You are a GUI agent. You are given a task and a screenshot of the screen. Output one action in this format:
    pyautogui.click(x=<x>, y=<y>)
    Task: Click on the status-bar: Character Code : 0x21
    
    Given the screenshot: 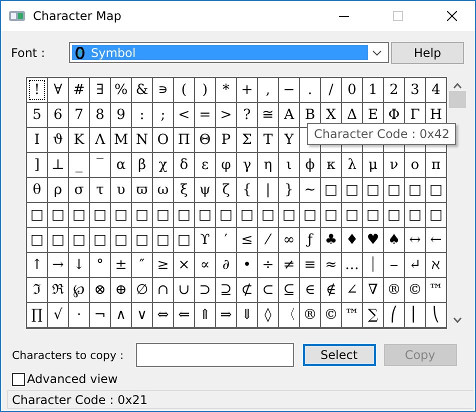 What is the action you would take?
    pyautogui.click(x=240, y=399)
    